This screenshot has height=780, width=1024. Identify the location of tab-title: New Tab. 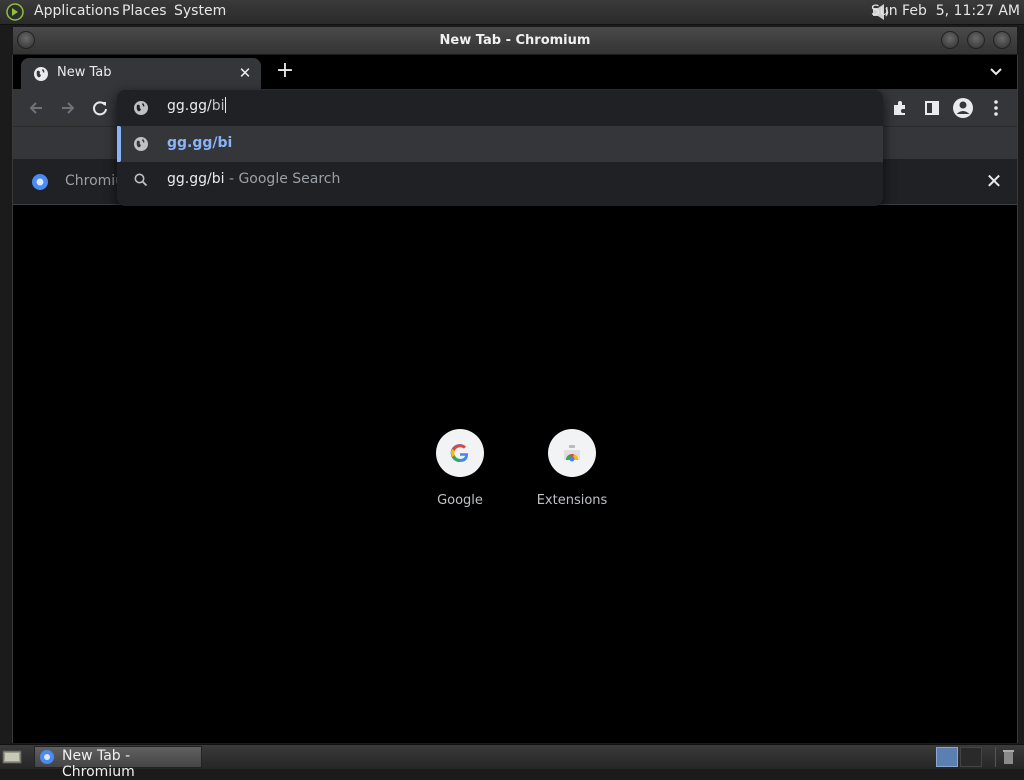
(84, 72).